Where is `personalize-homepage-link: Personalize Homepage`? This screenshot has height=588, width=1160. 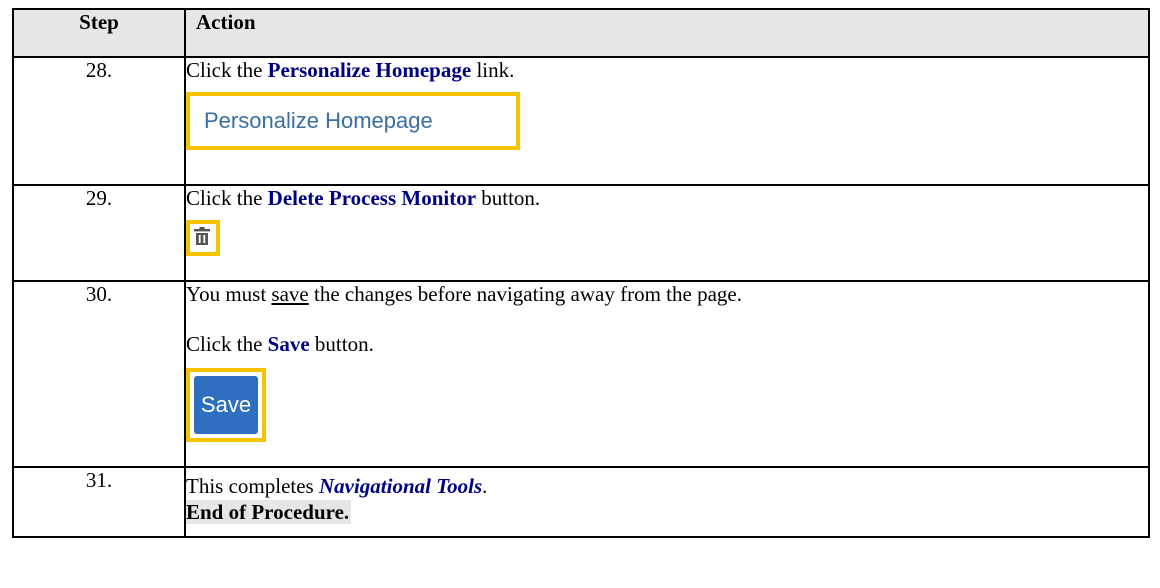
personalize-homepage-link: Personalize Homepage is located at coordinates (353, 121).